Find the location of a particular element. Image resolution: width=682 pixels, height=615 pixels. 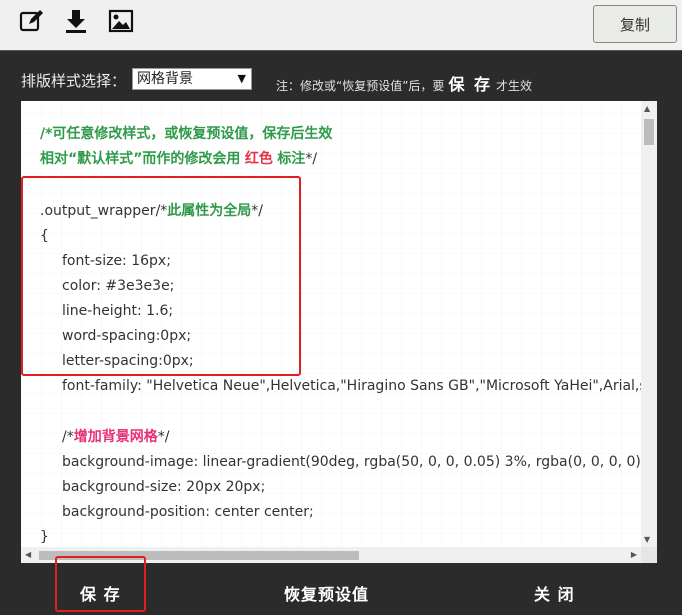

vertical-scrollbar: ▲ ▼ is located at coordinates (649, 324).